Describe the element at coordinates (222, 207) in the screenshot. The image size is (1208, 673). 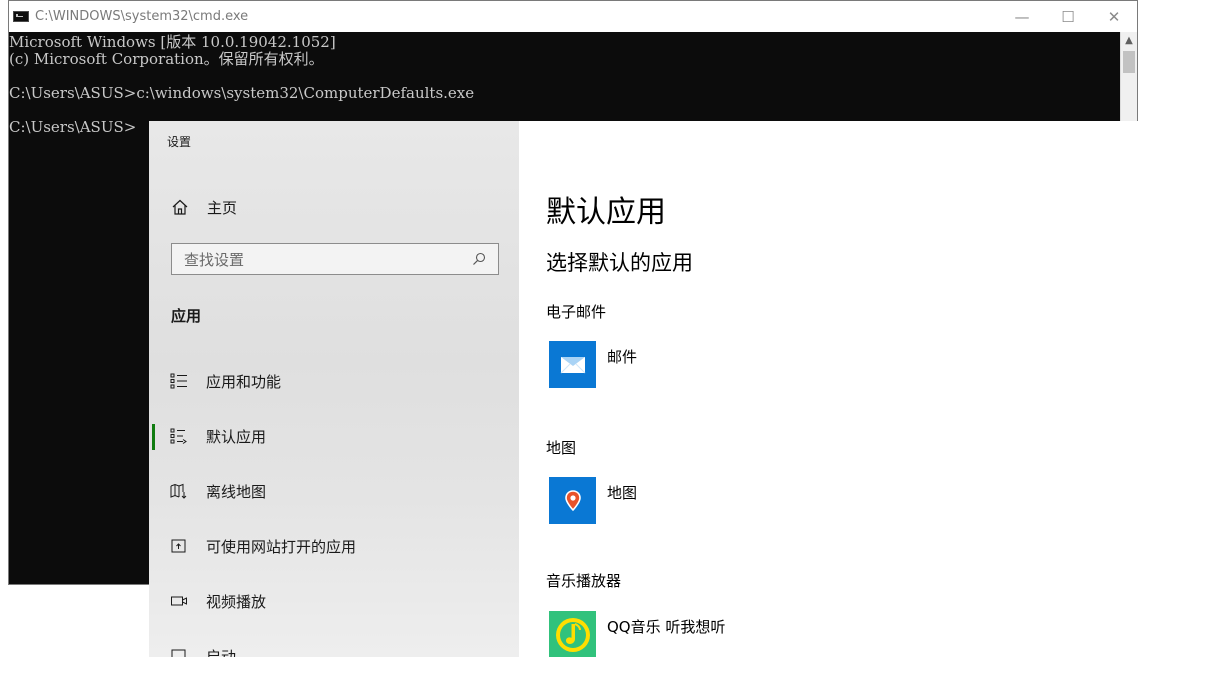
I see `home-label: 主页` at that location.